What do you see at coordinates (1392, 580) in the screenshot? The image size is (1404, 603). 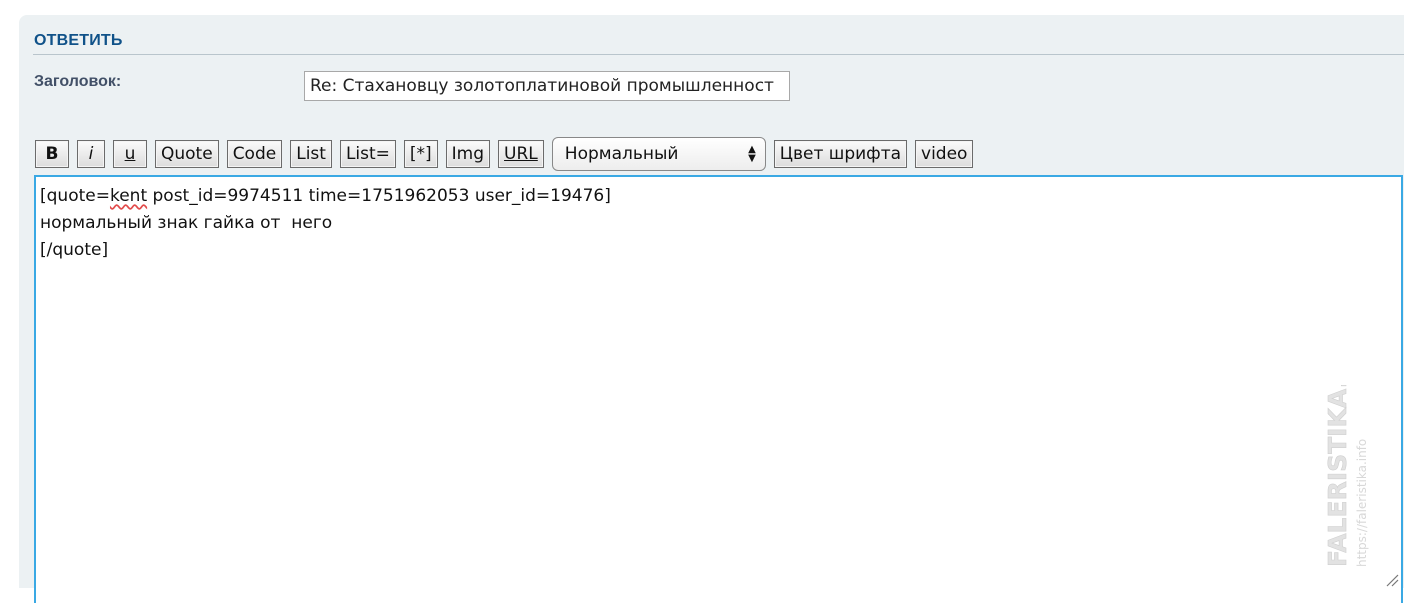 I see `resize-grip-icon` at bounding box center [1392, 580].